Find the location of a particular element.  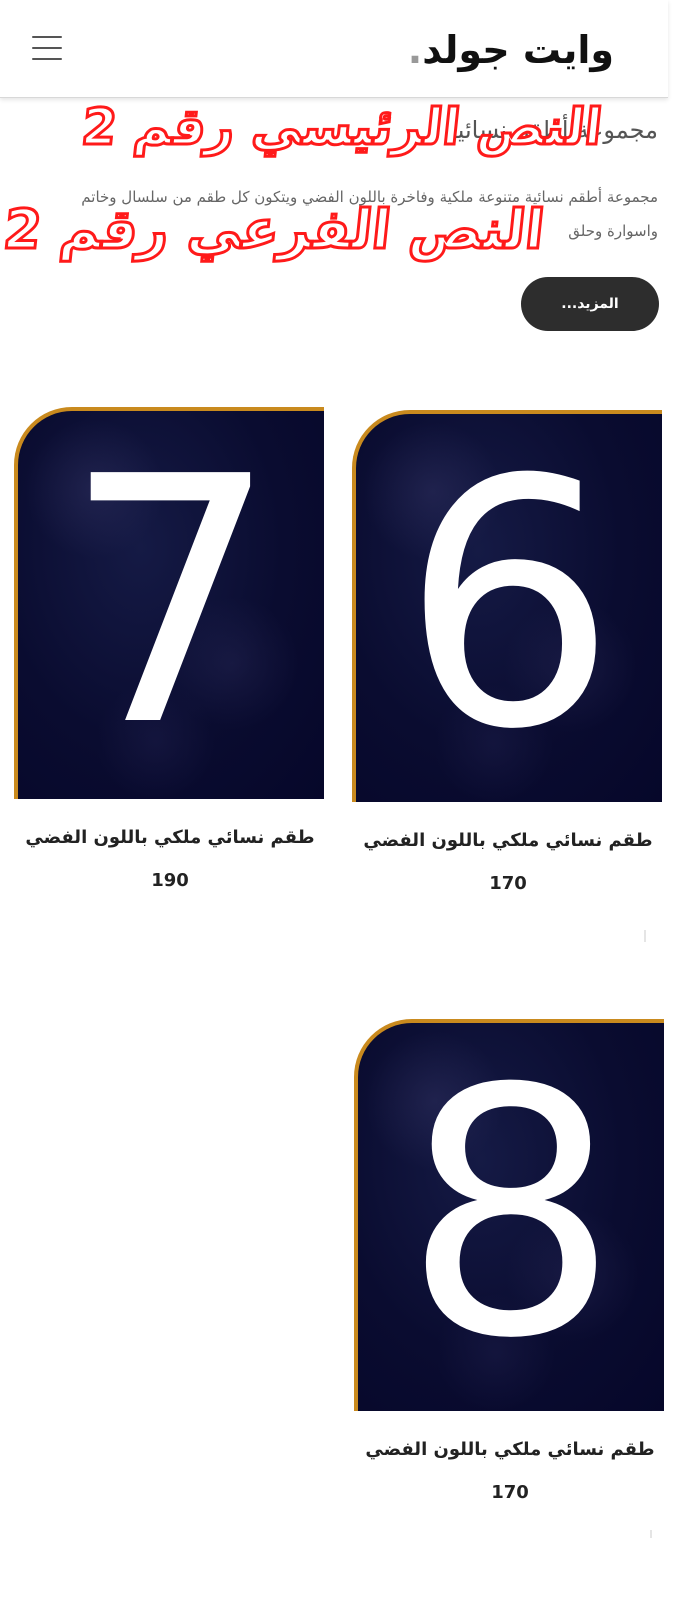

product-number: 7 is located at coordinates (171, 603).